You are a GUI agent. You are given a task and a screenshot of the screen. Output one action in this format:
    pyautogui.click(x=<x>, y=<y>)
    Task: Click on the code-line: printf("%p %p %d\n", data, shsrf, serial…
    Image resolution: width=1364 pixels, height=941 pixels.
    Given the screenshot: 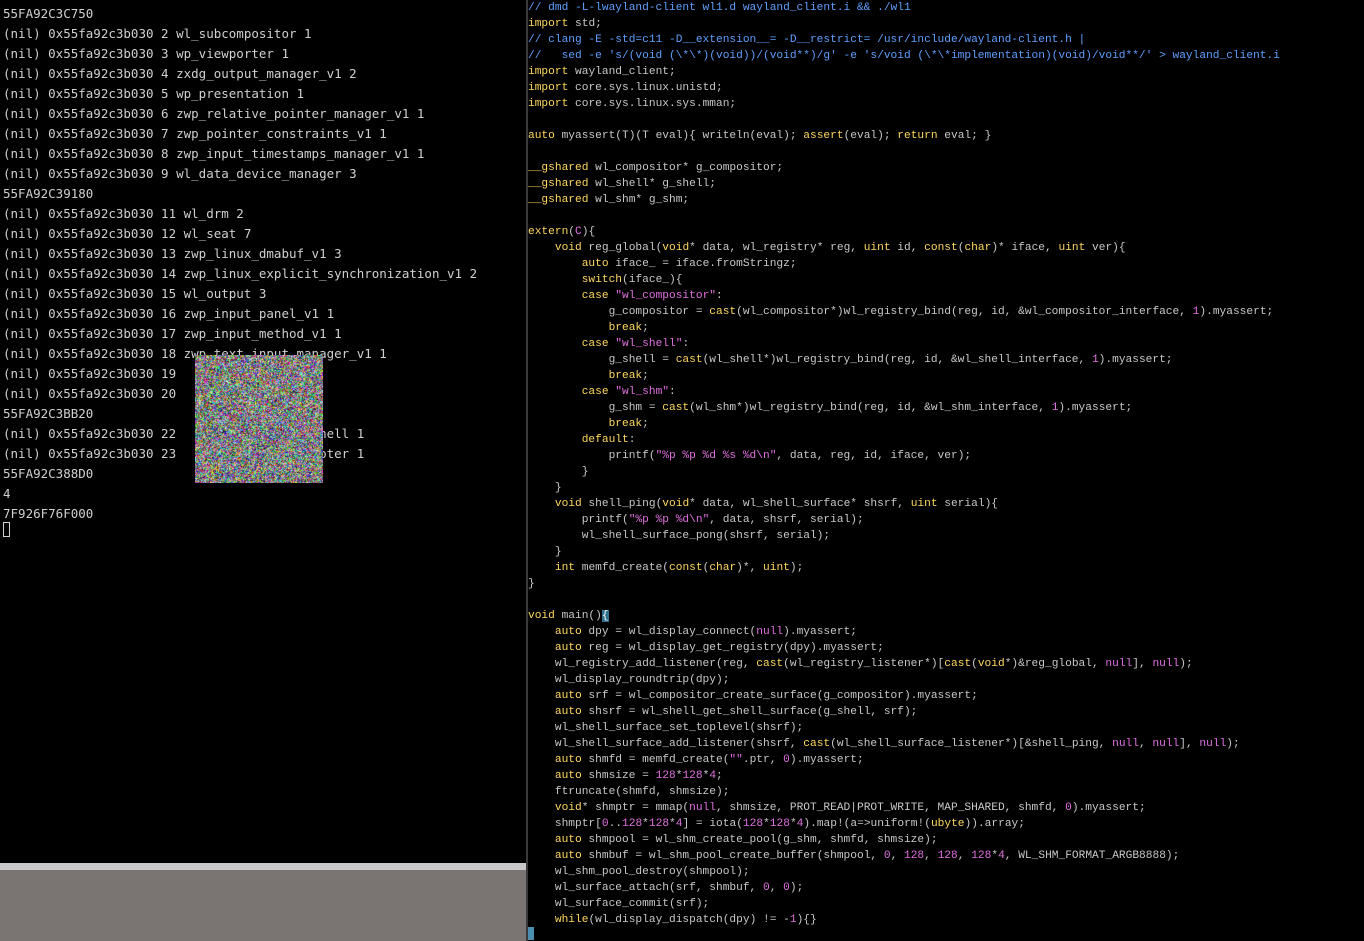 What is the action you would take?
    pyautogui.click(x=904, y=520)
    